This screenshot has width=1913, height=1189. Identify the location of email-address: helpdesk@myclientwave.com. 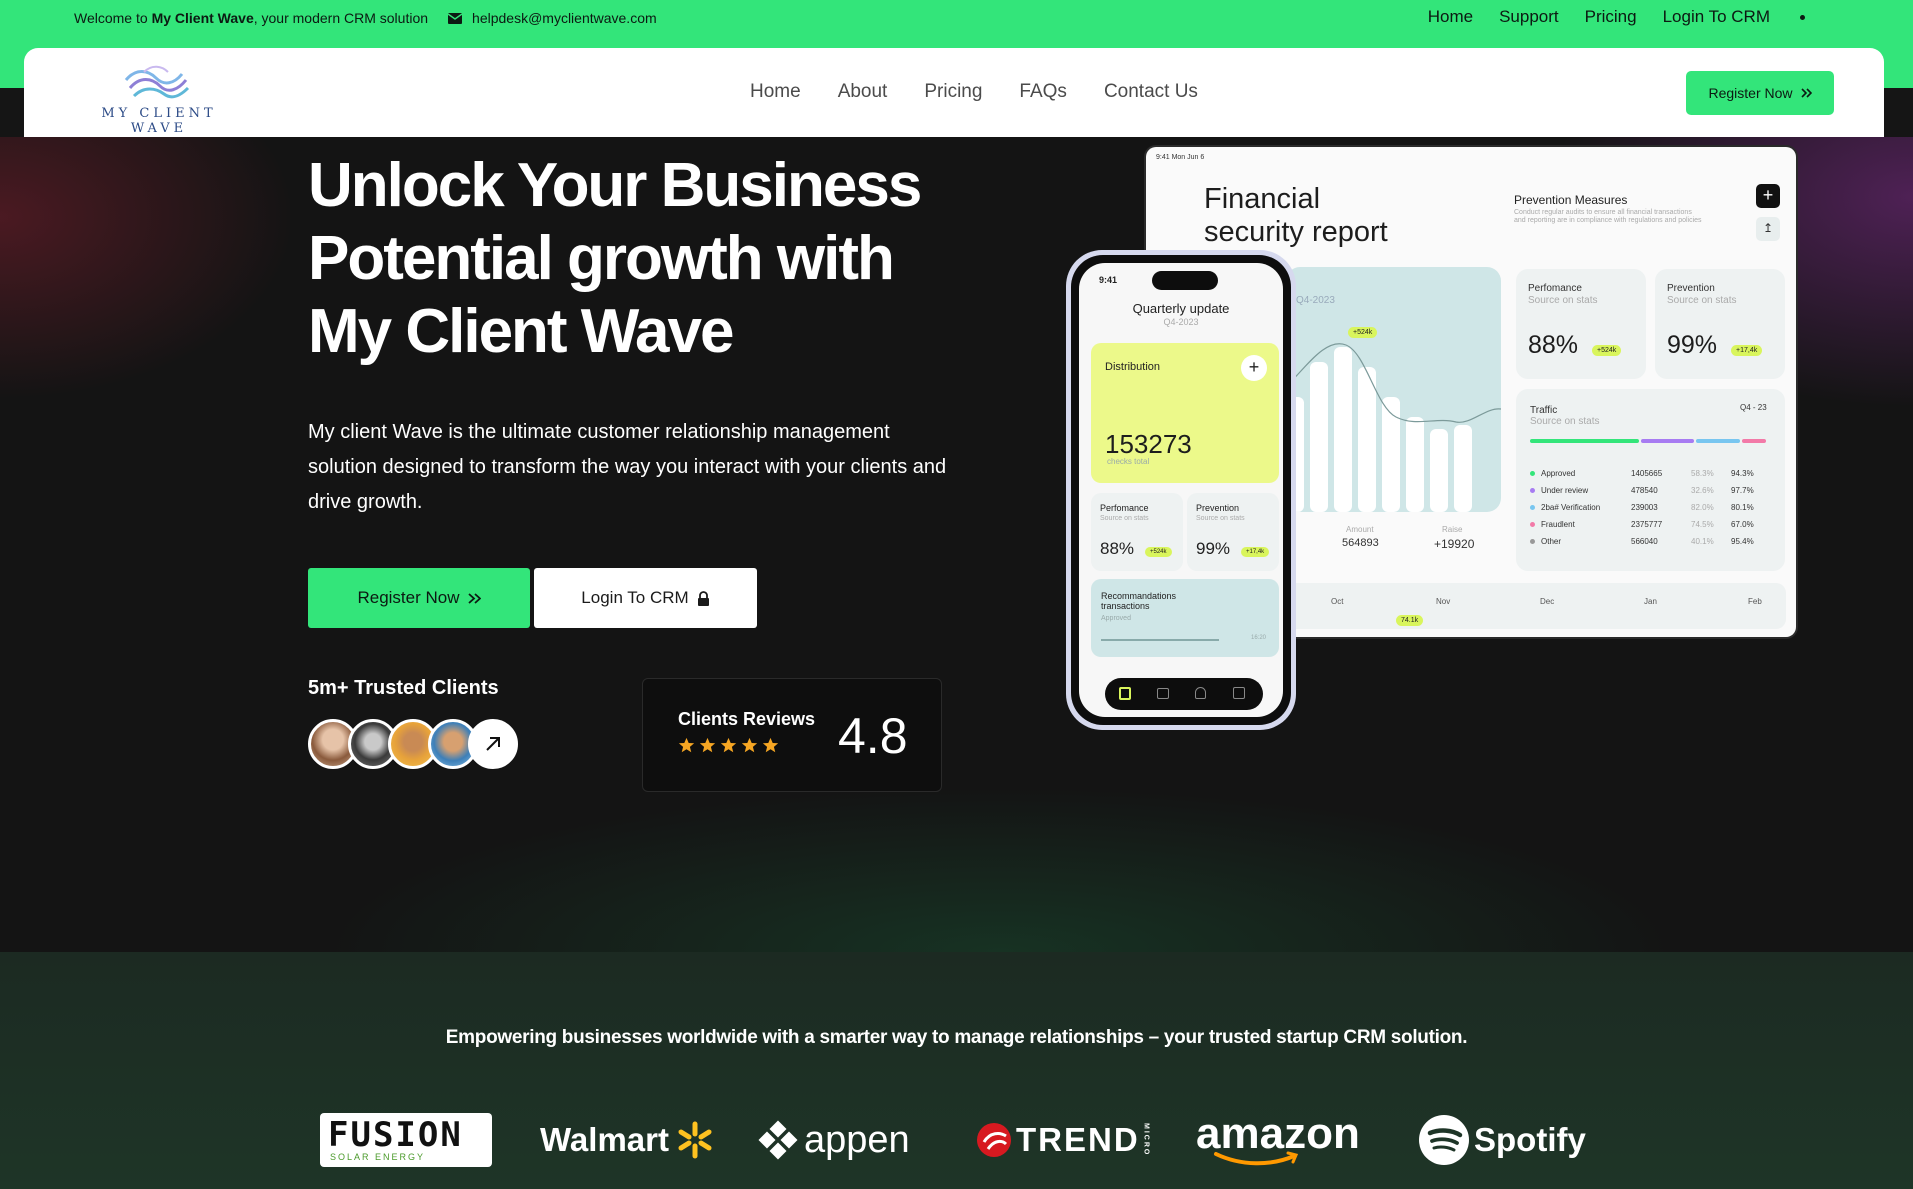
(564, 18).